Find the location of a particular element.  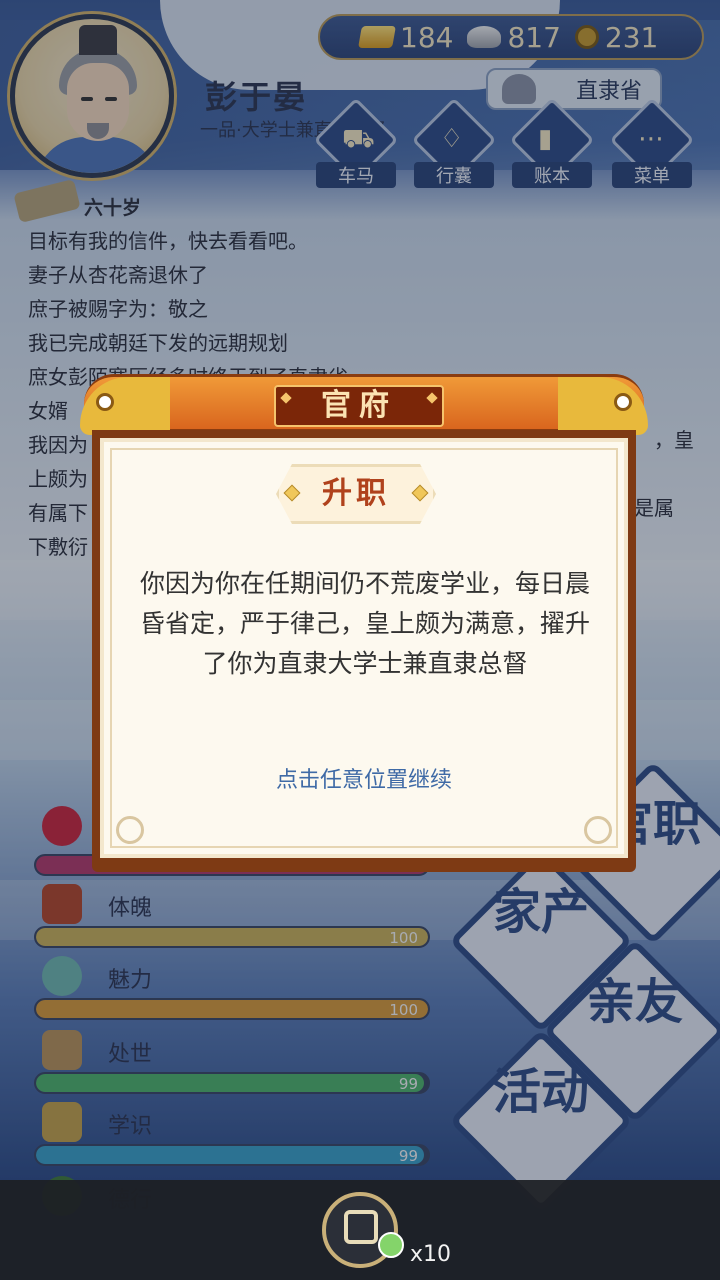

share-icon is located at coordinates (361, 1227).